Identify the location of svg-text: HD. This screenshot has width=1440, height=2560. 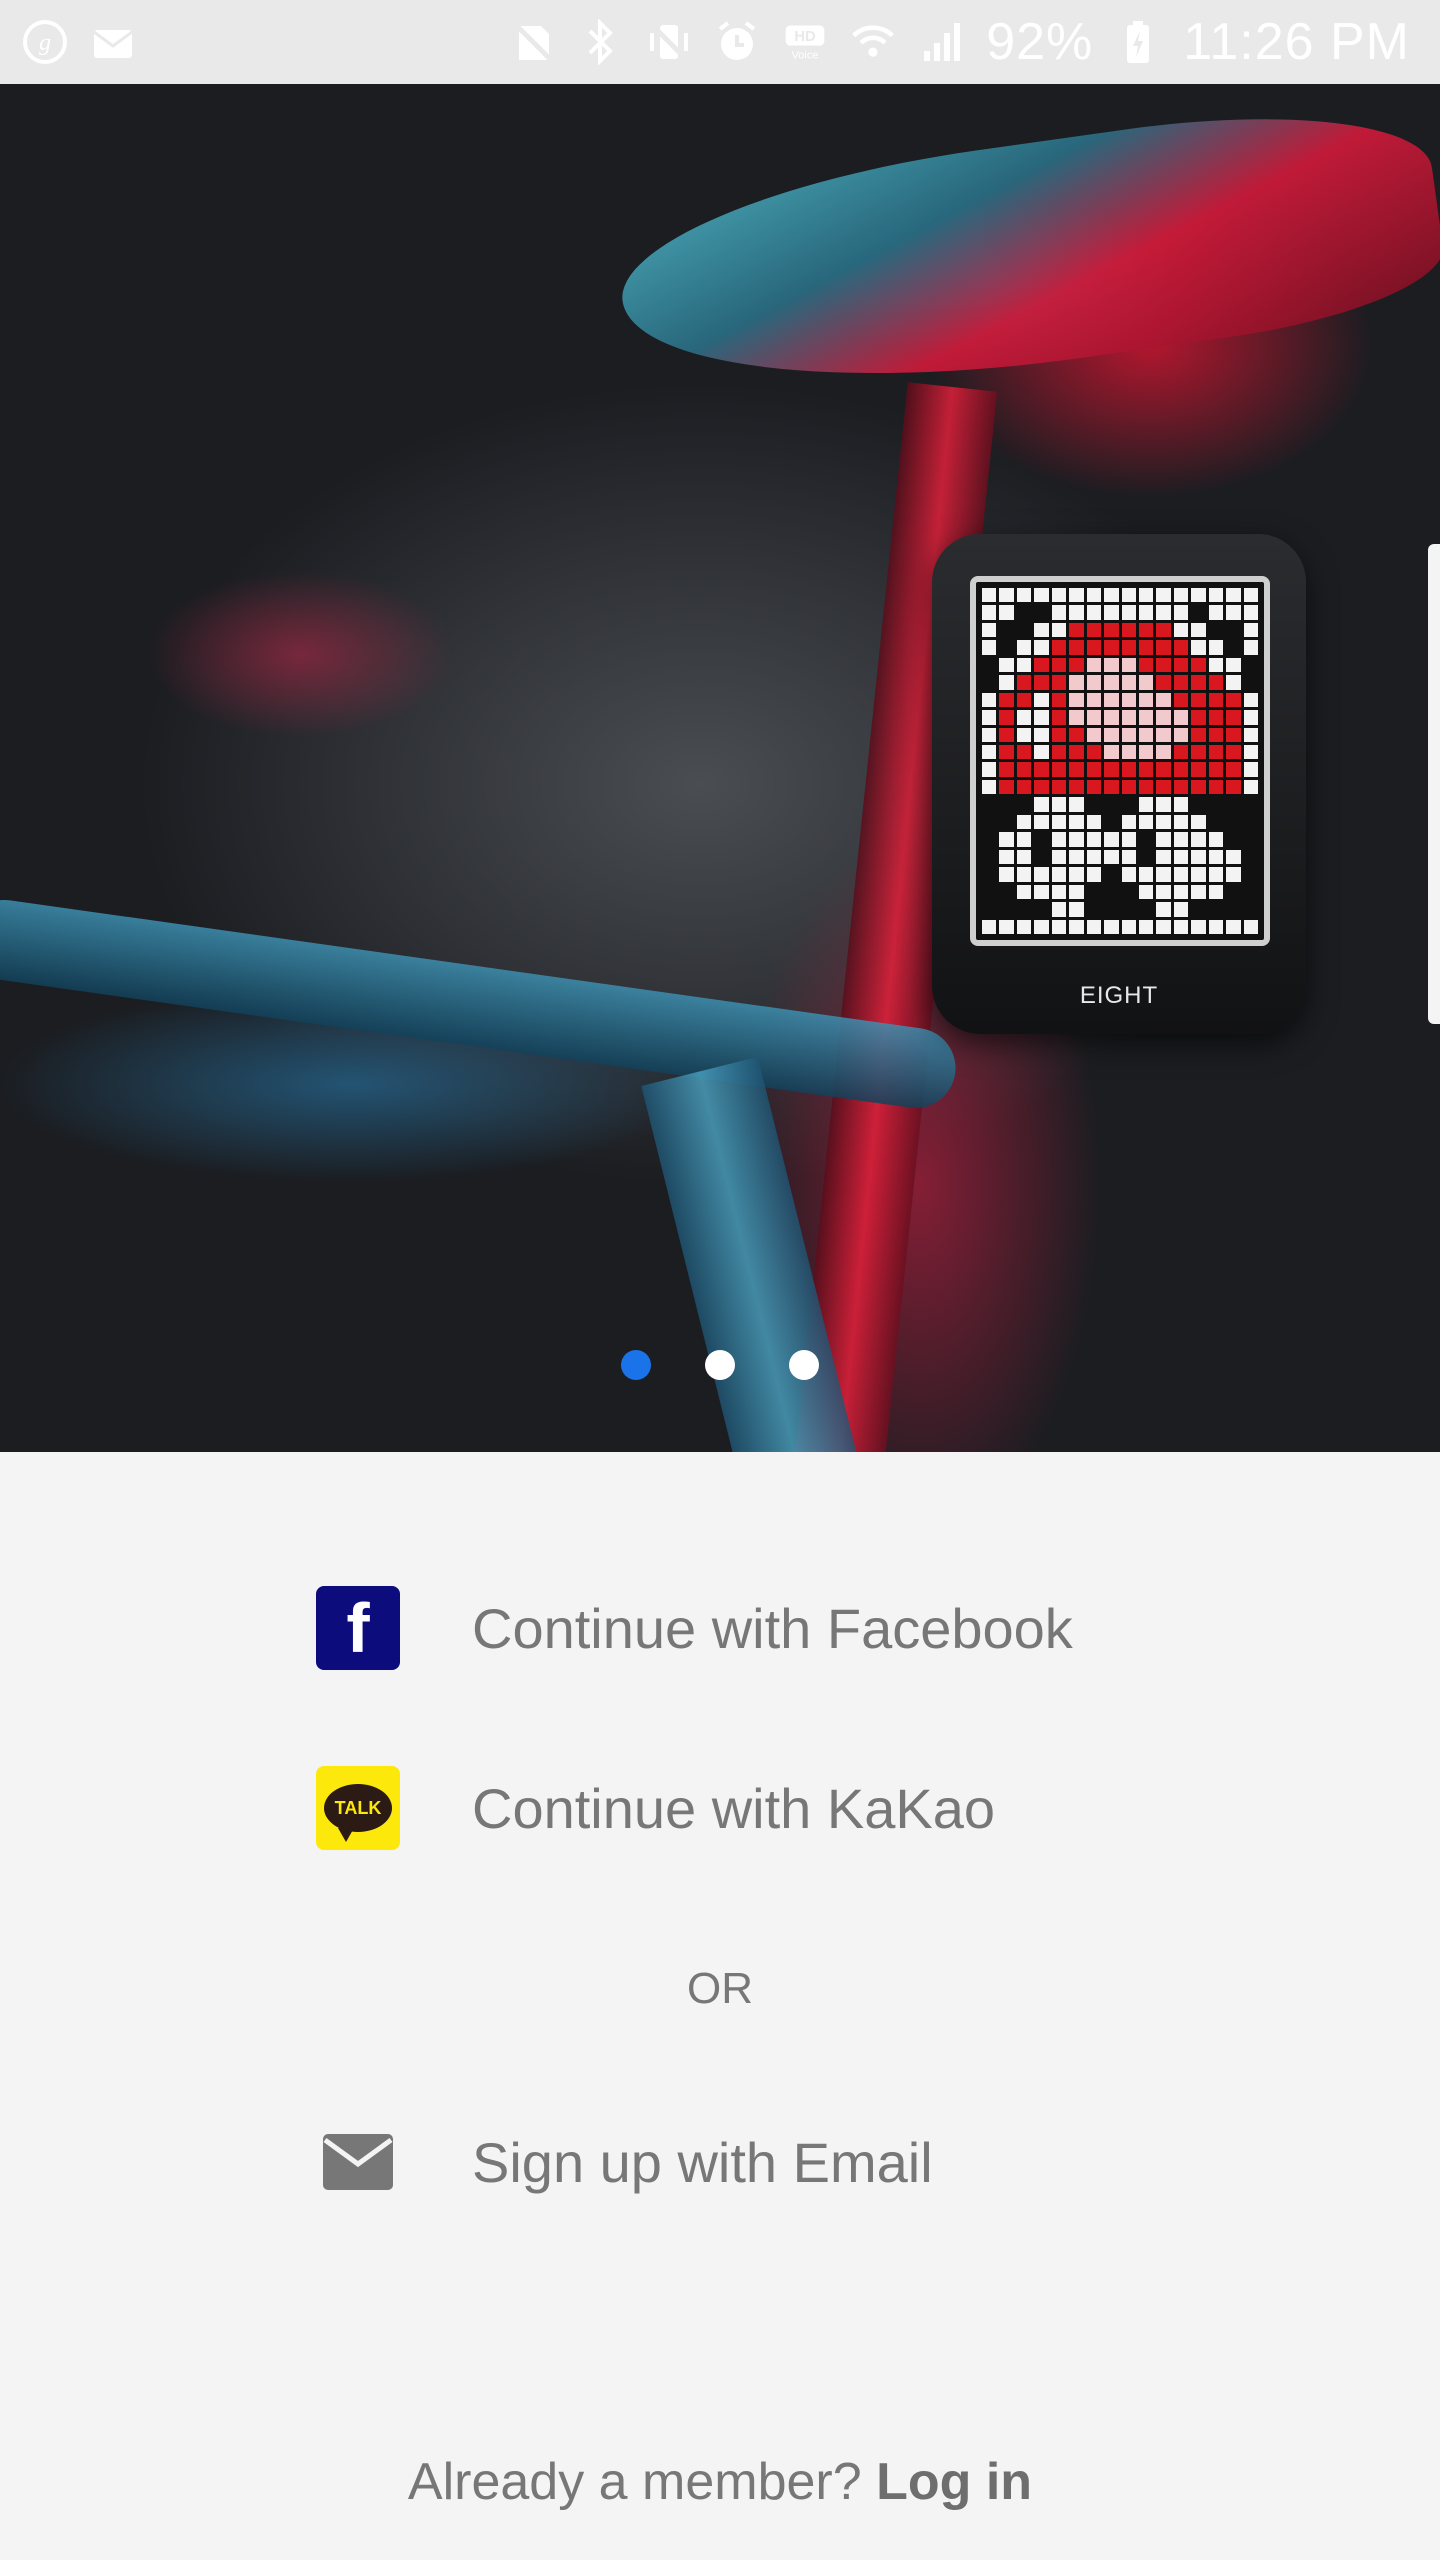
(806, 37).